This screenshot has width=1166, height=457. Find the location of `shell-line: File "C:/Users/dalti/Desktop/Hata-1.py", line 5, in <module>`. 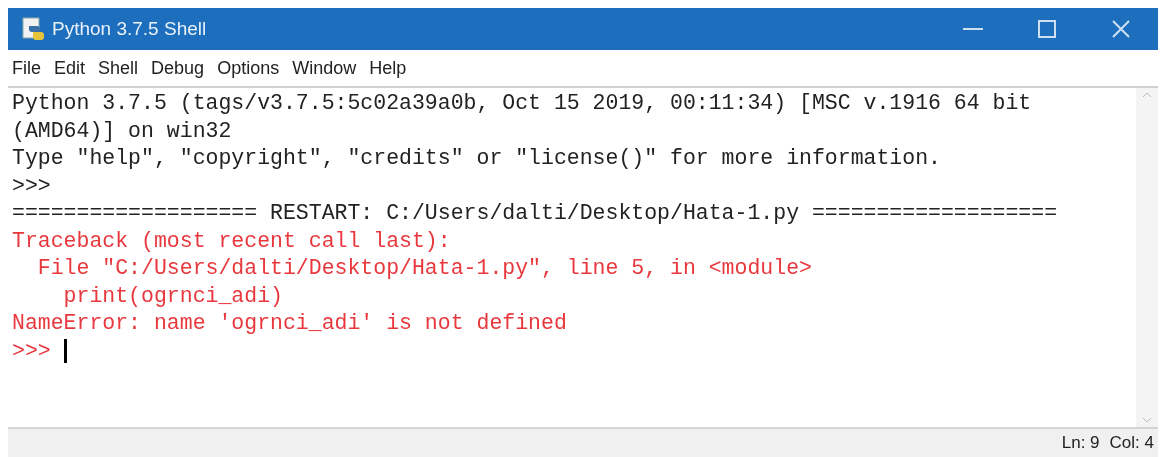

shell-line: File "C:/Users/dalti/Desktop/Hata-1.py", line 5, in <module> is located at coordinates (424, 268).